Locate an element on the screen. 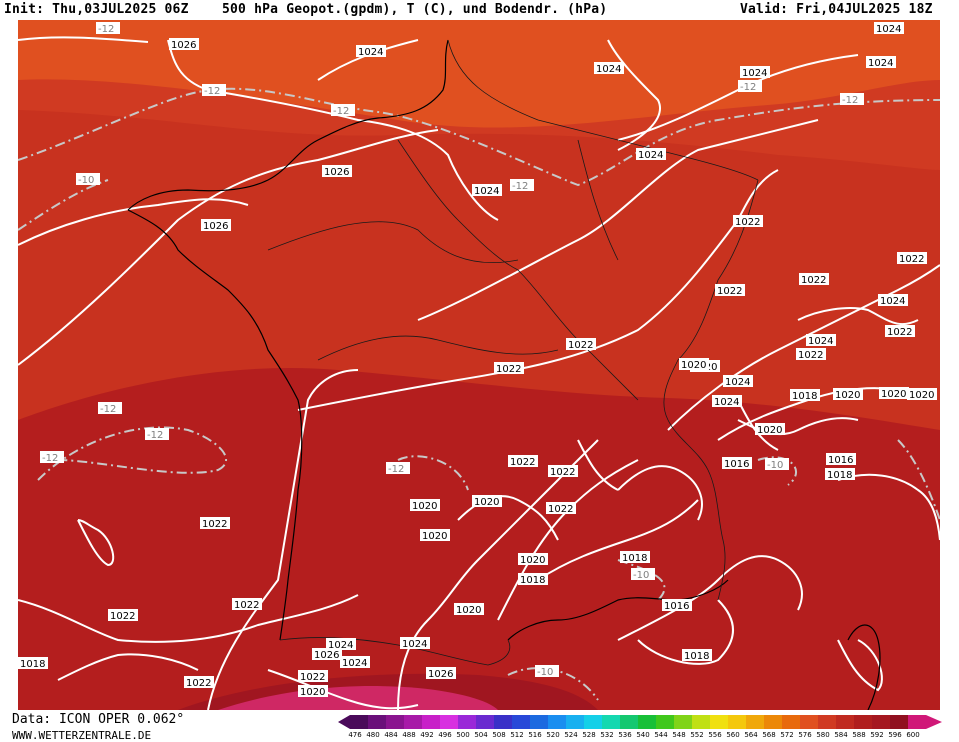  svg-text: 1016 is located at coordinates (736, 464).